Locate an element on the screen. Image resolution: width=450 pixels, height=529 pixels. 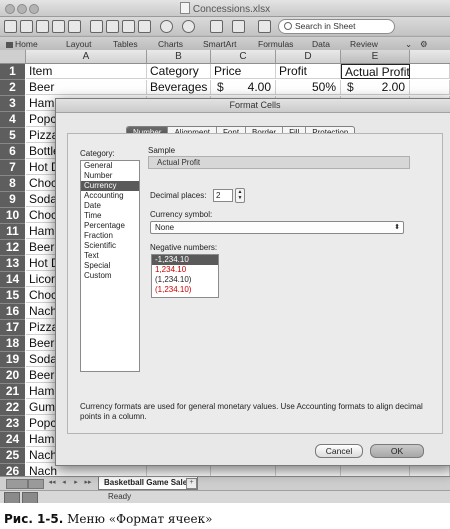
redo-icon is located at coordinates (188, 26).